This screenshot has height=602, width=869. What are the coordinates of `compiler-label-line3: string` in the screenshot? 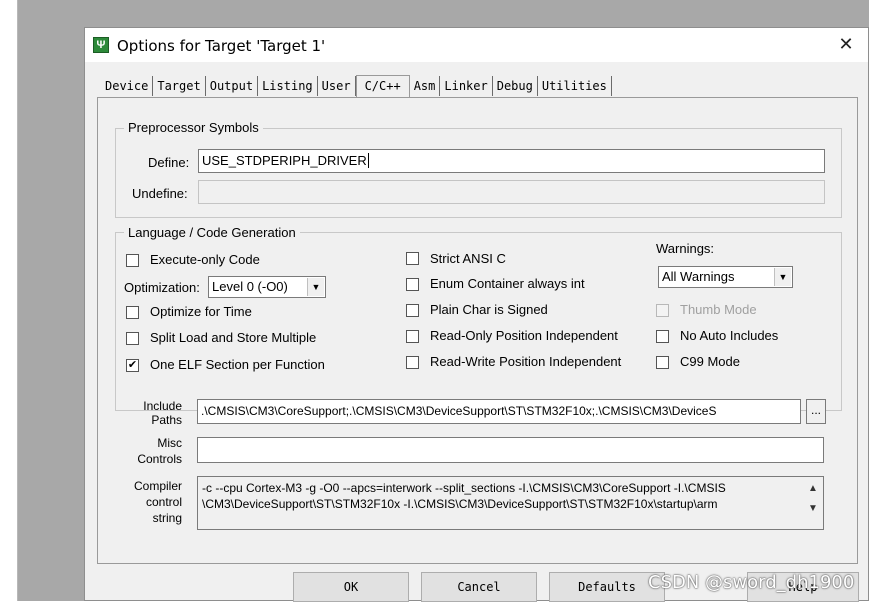 It's located at (167, 518).